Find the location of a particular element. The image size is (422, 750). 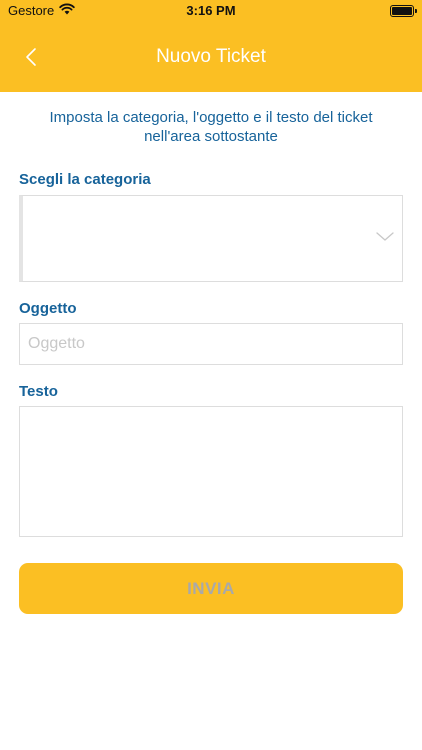

page-title: Nuovo Ticket is located at coordinates (211, 56).